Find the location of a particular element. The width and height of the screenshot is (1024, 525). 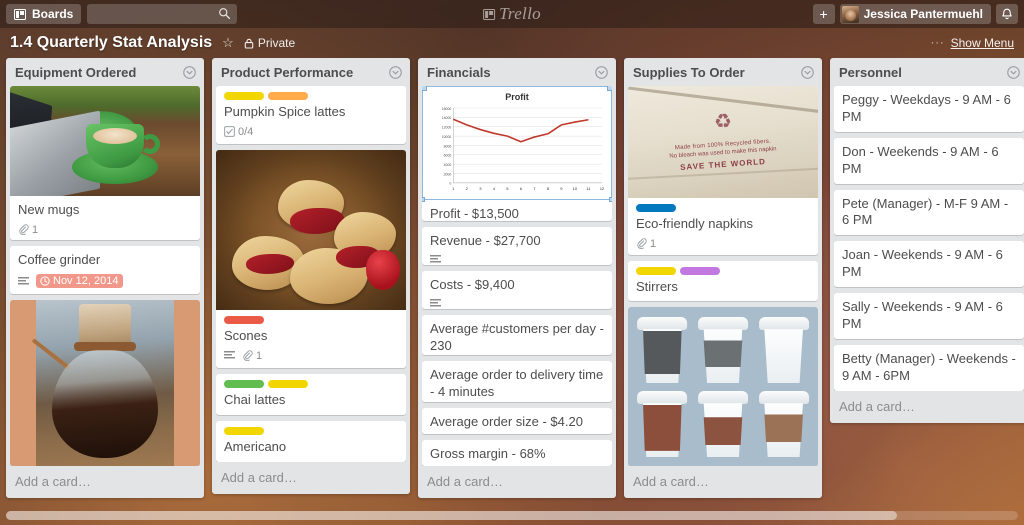

svg-text: 0 is located at coordinates (450, 184).